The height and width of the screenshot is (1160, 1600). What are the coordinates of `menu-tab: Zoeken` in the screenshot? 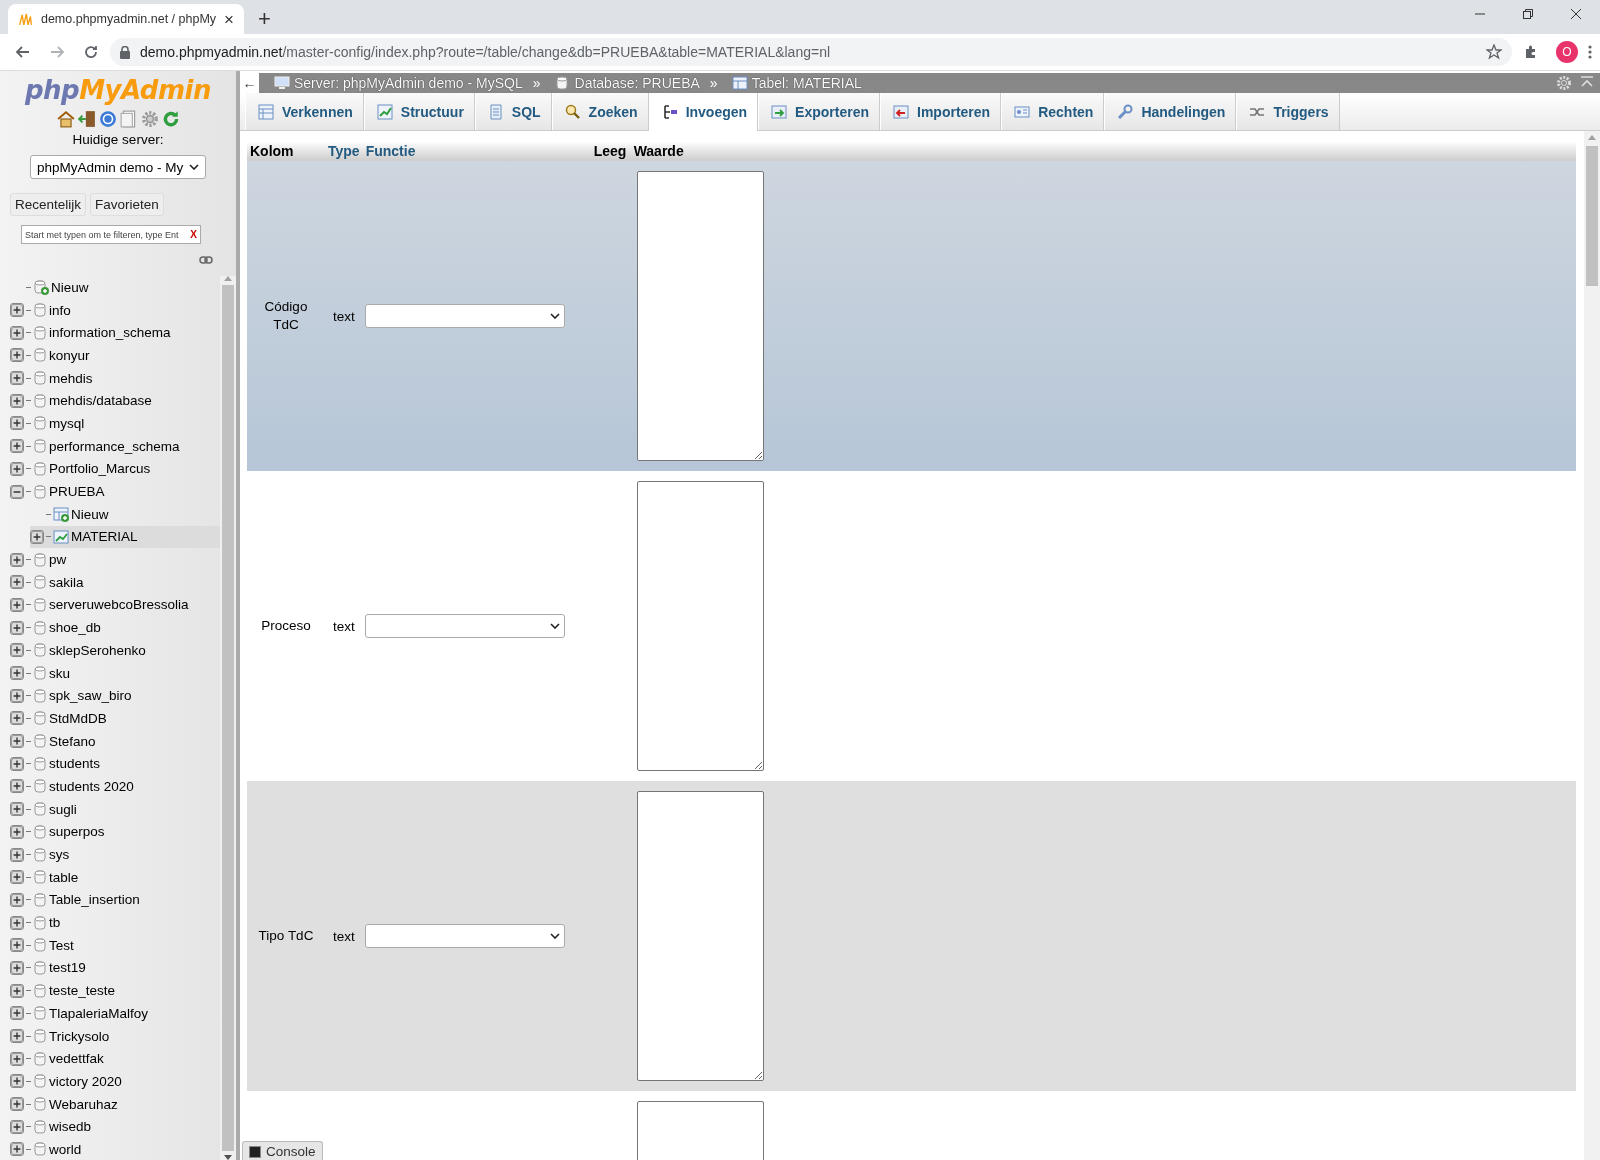 It's located at (600, 111).